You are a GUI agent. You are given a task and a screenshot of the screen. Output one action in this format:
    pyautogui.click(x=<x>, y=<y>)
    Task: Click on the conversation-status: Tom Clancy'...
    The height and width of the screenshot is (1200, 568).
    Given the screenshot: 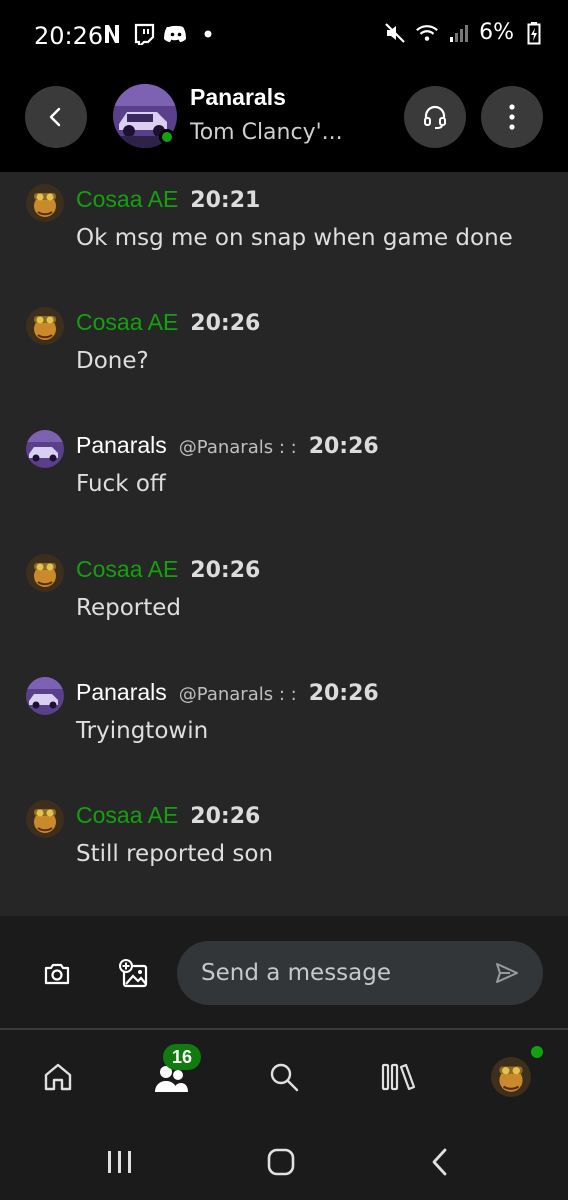 What is the action you would take?
    pyautogui.click(x=266, y=132)
    